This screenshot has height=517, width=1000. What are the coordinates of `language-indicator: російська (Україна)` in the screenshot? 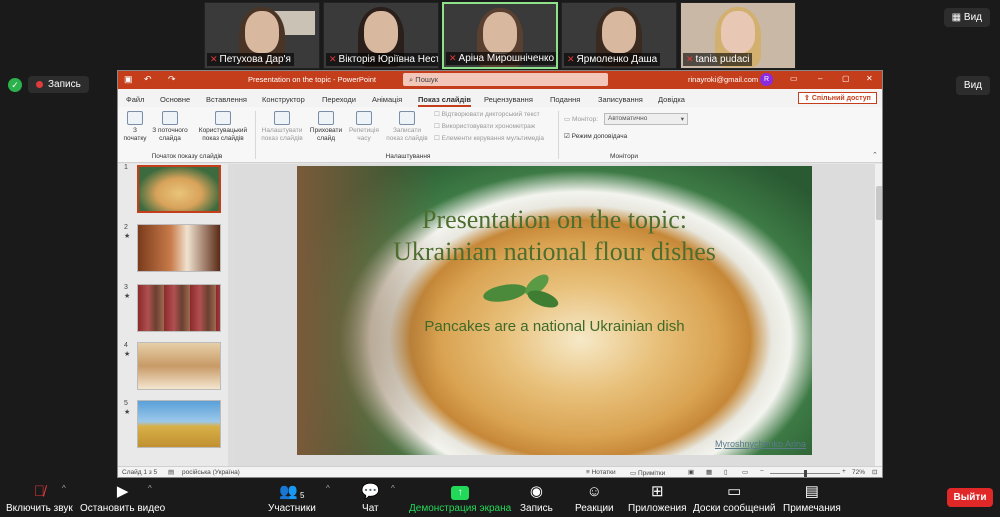 It's located at (211, 472).